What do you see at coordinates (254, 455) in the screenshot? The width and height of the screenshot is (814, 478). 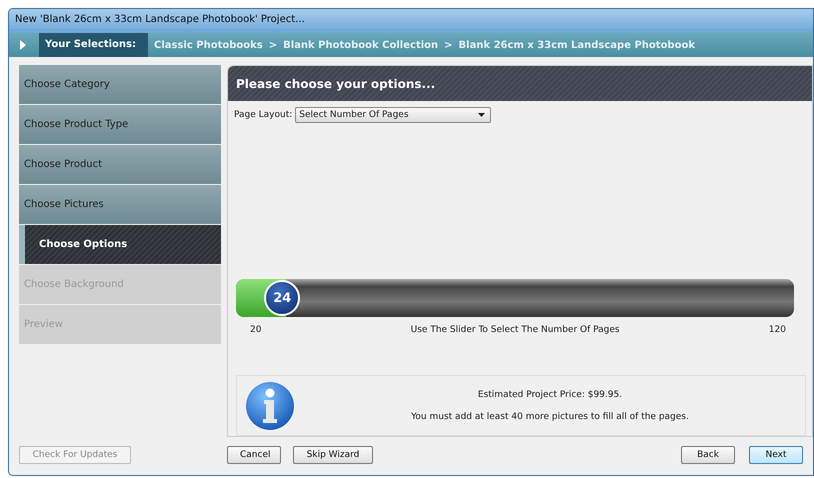 I see `footer-button: Cancel` at bounding box center [254, 455].